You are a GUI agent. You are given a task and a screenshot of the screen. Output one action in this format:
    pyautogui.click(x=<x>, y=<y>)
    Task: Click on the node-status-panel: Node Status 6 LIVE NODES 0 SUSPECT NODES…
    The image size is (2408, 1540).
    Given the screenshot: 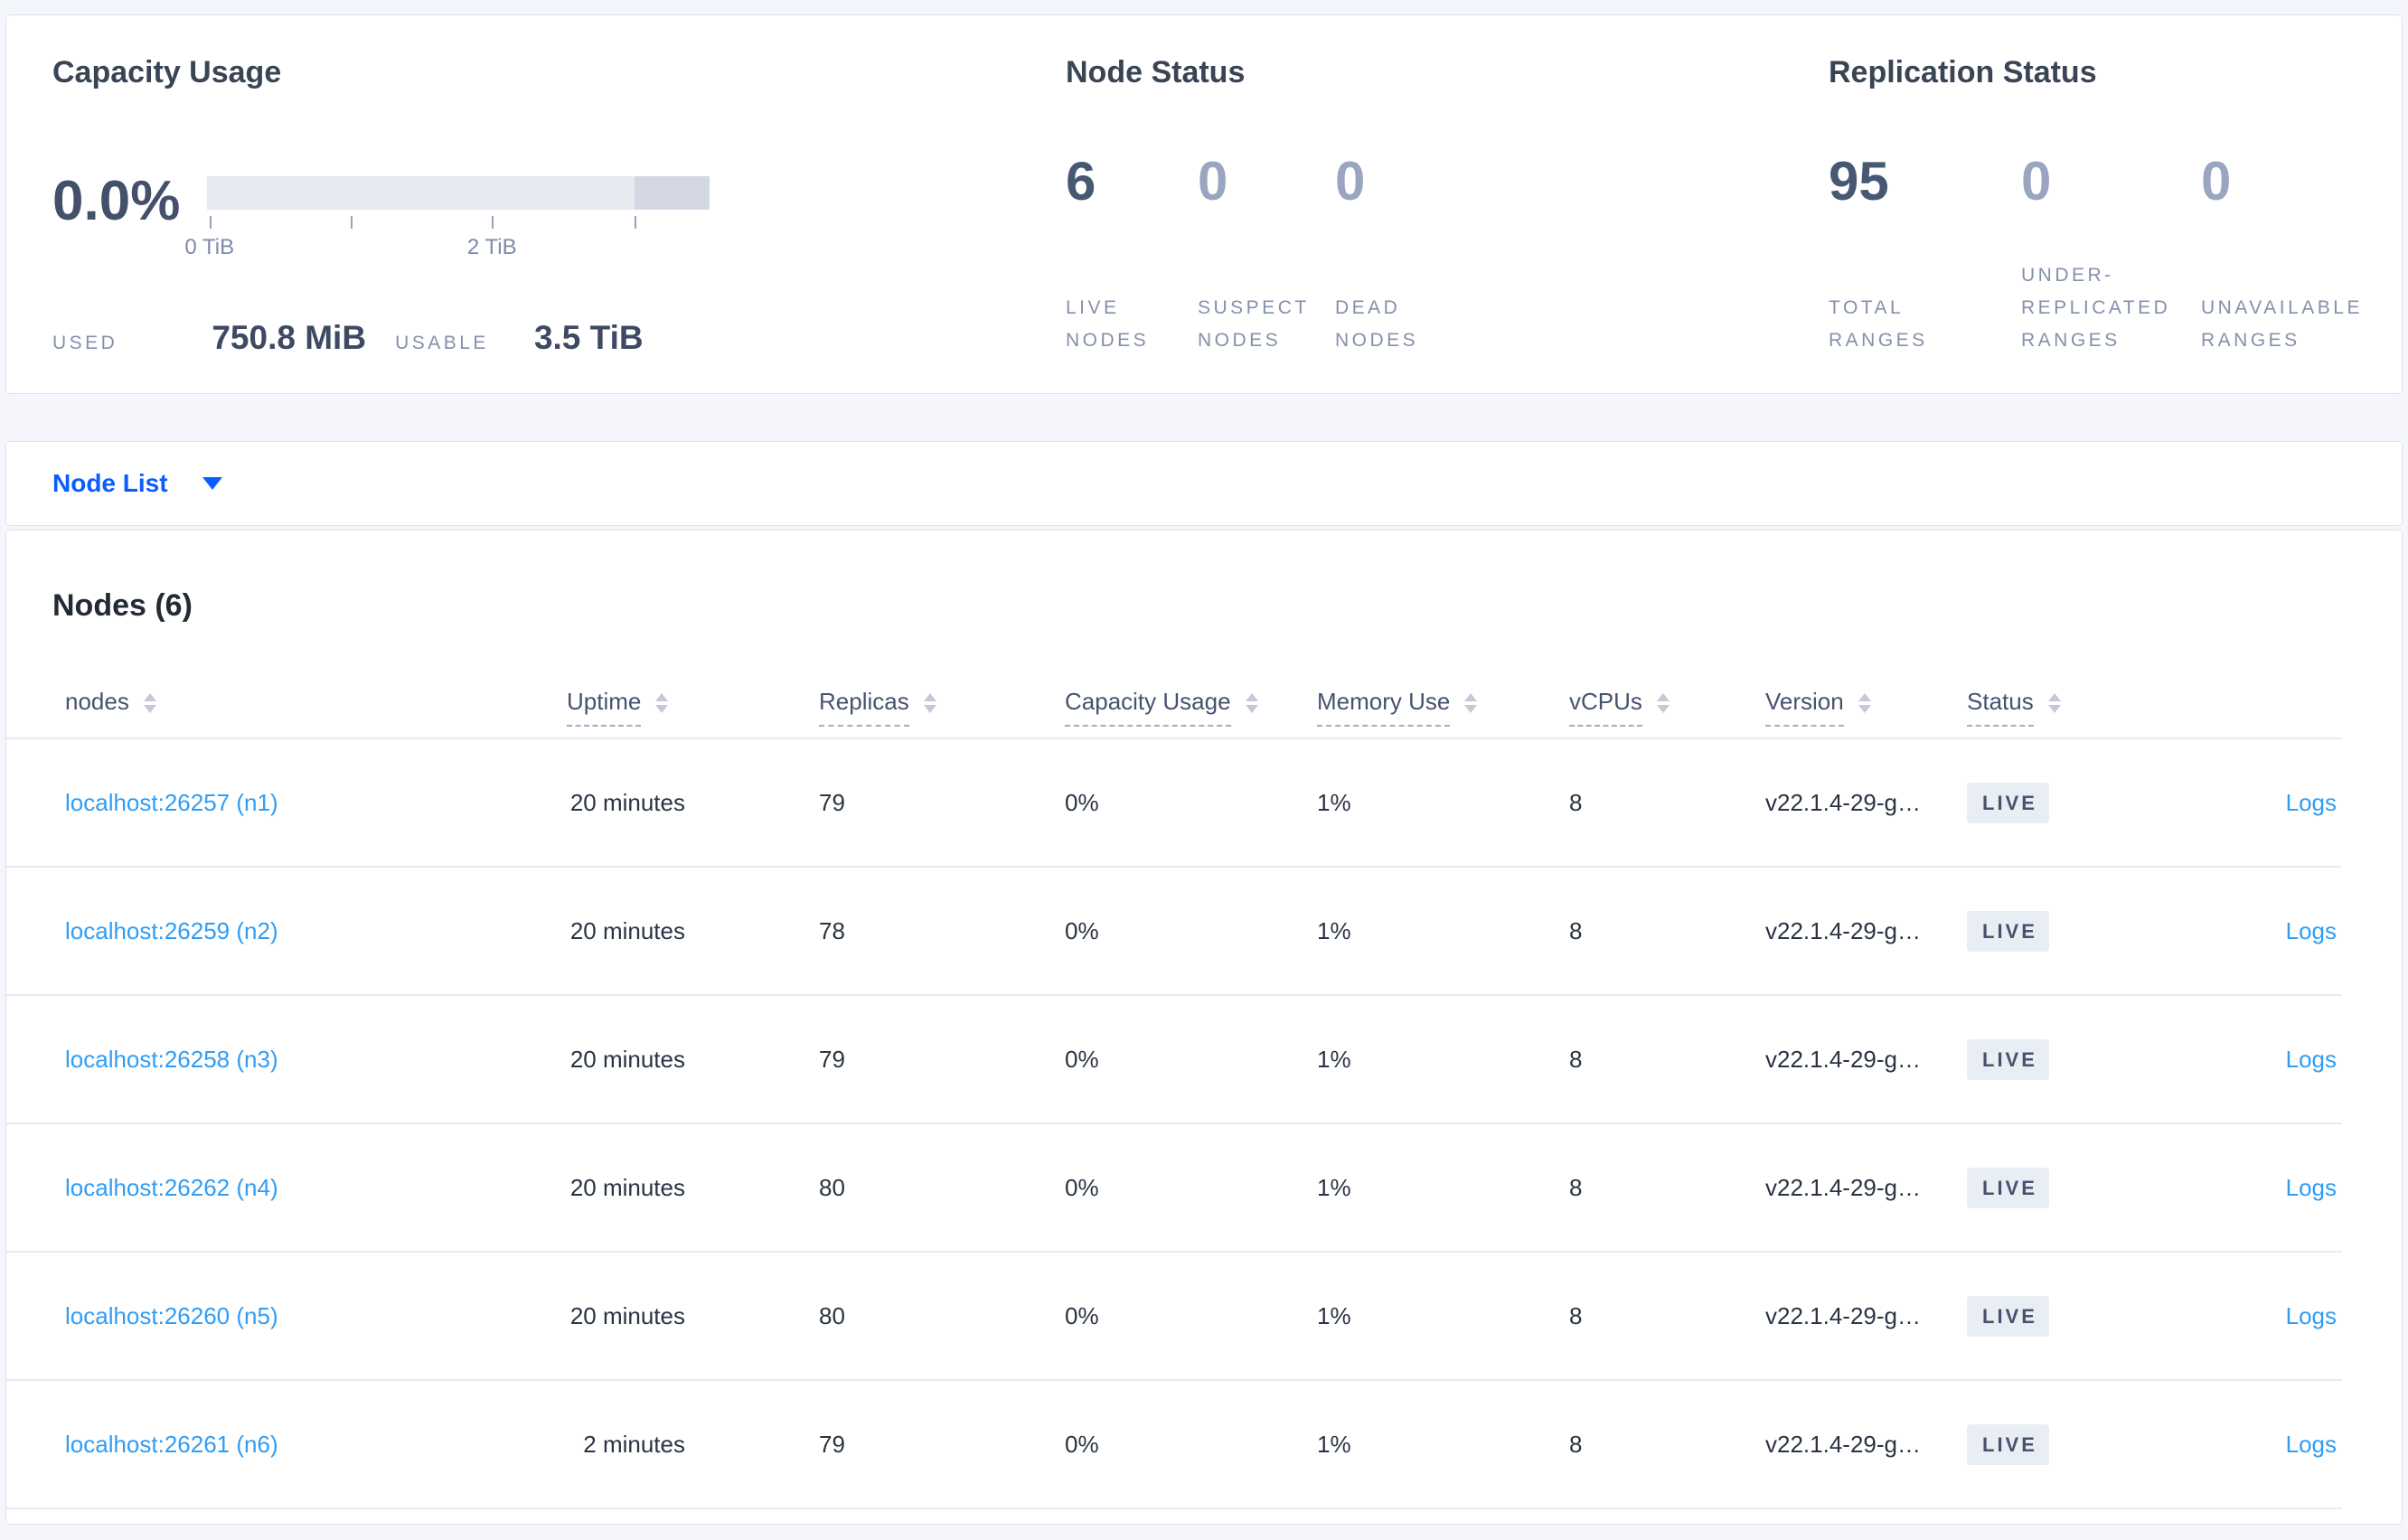 What is the action you would take?
    pyautogui.click(x=1447, y=205)
    